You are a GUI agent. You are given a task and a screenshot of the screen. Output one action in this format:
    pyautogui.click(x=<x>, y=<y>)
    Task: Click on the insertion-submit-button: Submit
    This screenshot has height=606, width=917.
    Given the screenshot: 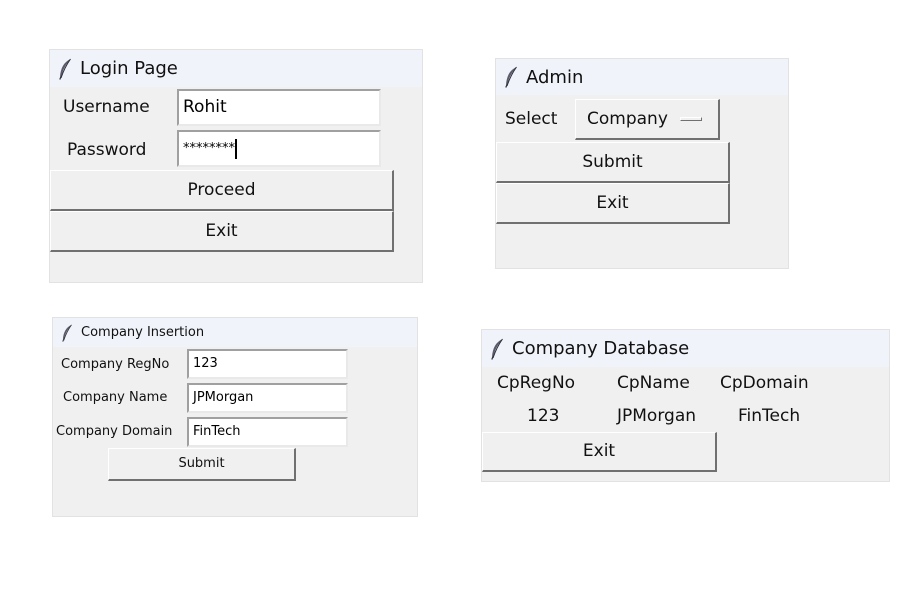 What is the action you would take?
    pyautogui.click(x=202, y=464)
    